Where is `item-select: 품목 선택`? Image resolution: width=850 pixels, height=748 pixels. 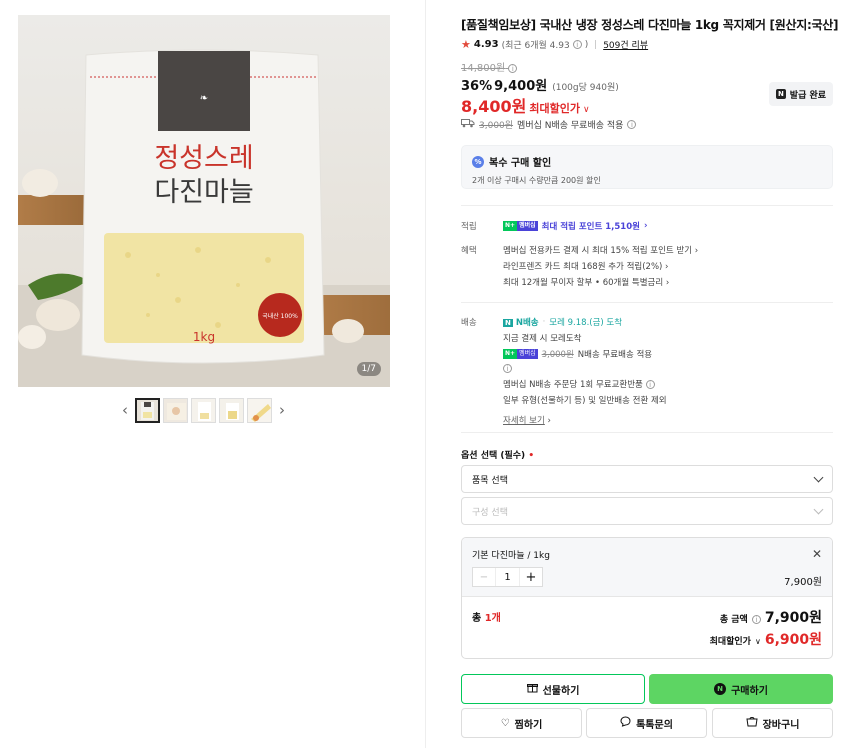 item-select: 품목 선택 is located at coordinates (647, 479).